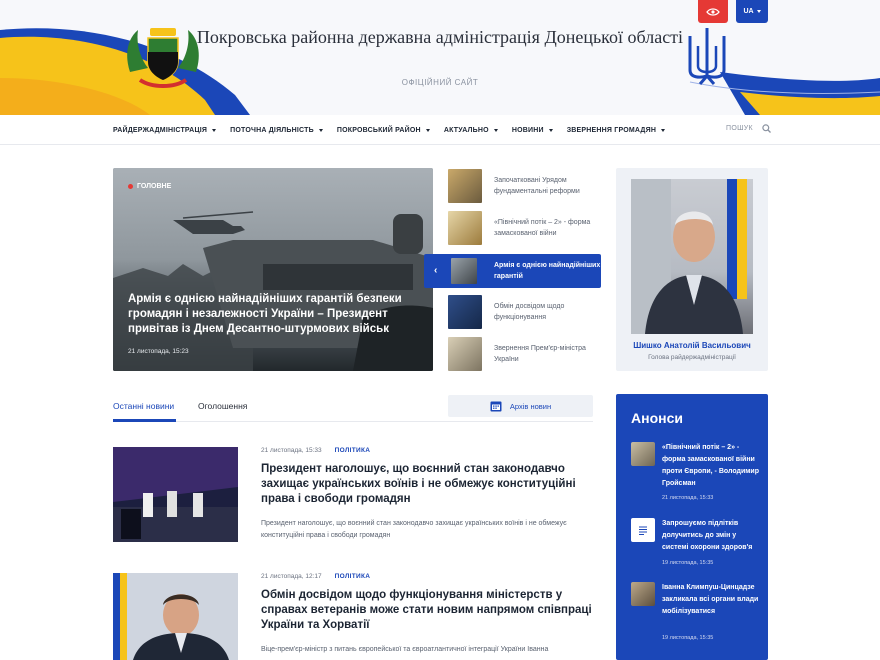 The image size is (880, 660). What do you see at coordinates (466, 130) in the screenshot?
I see `nav-label: АКТУАЛЬНО` at bounding box center [466, 130].